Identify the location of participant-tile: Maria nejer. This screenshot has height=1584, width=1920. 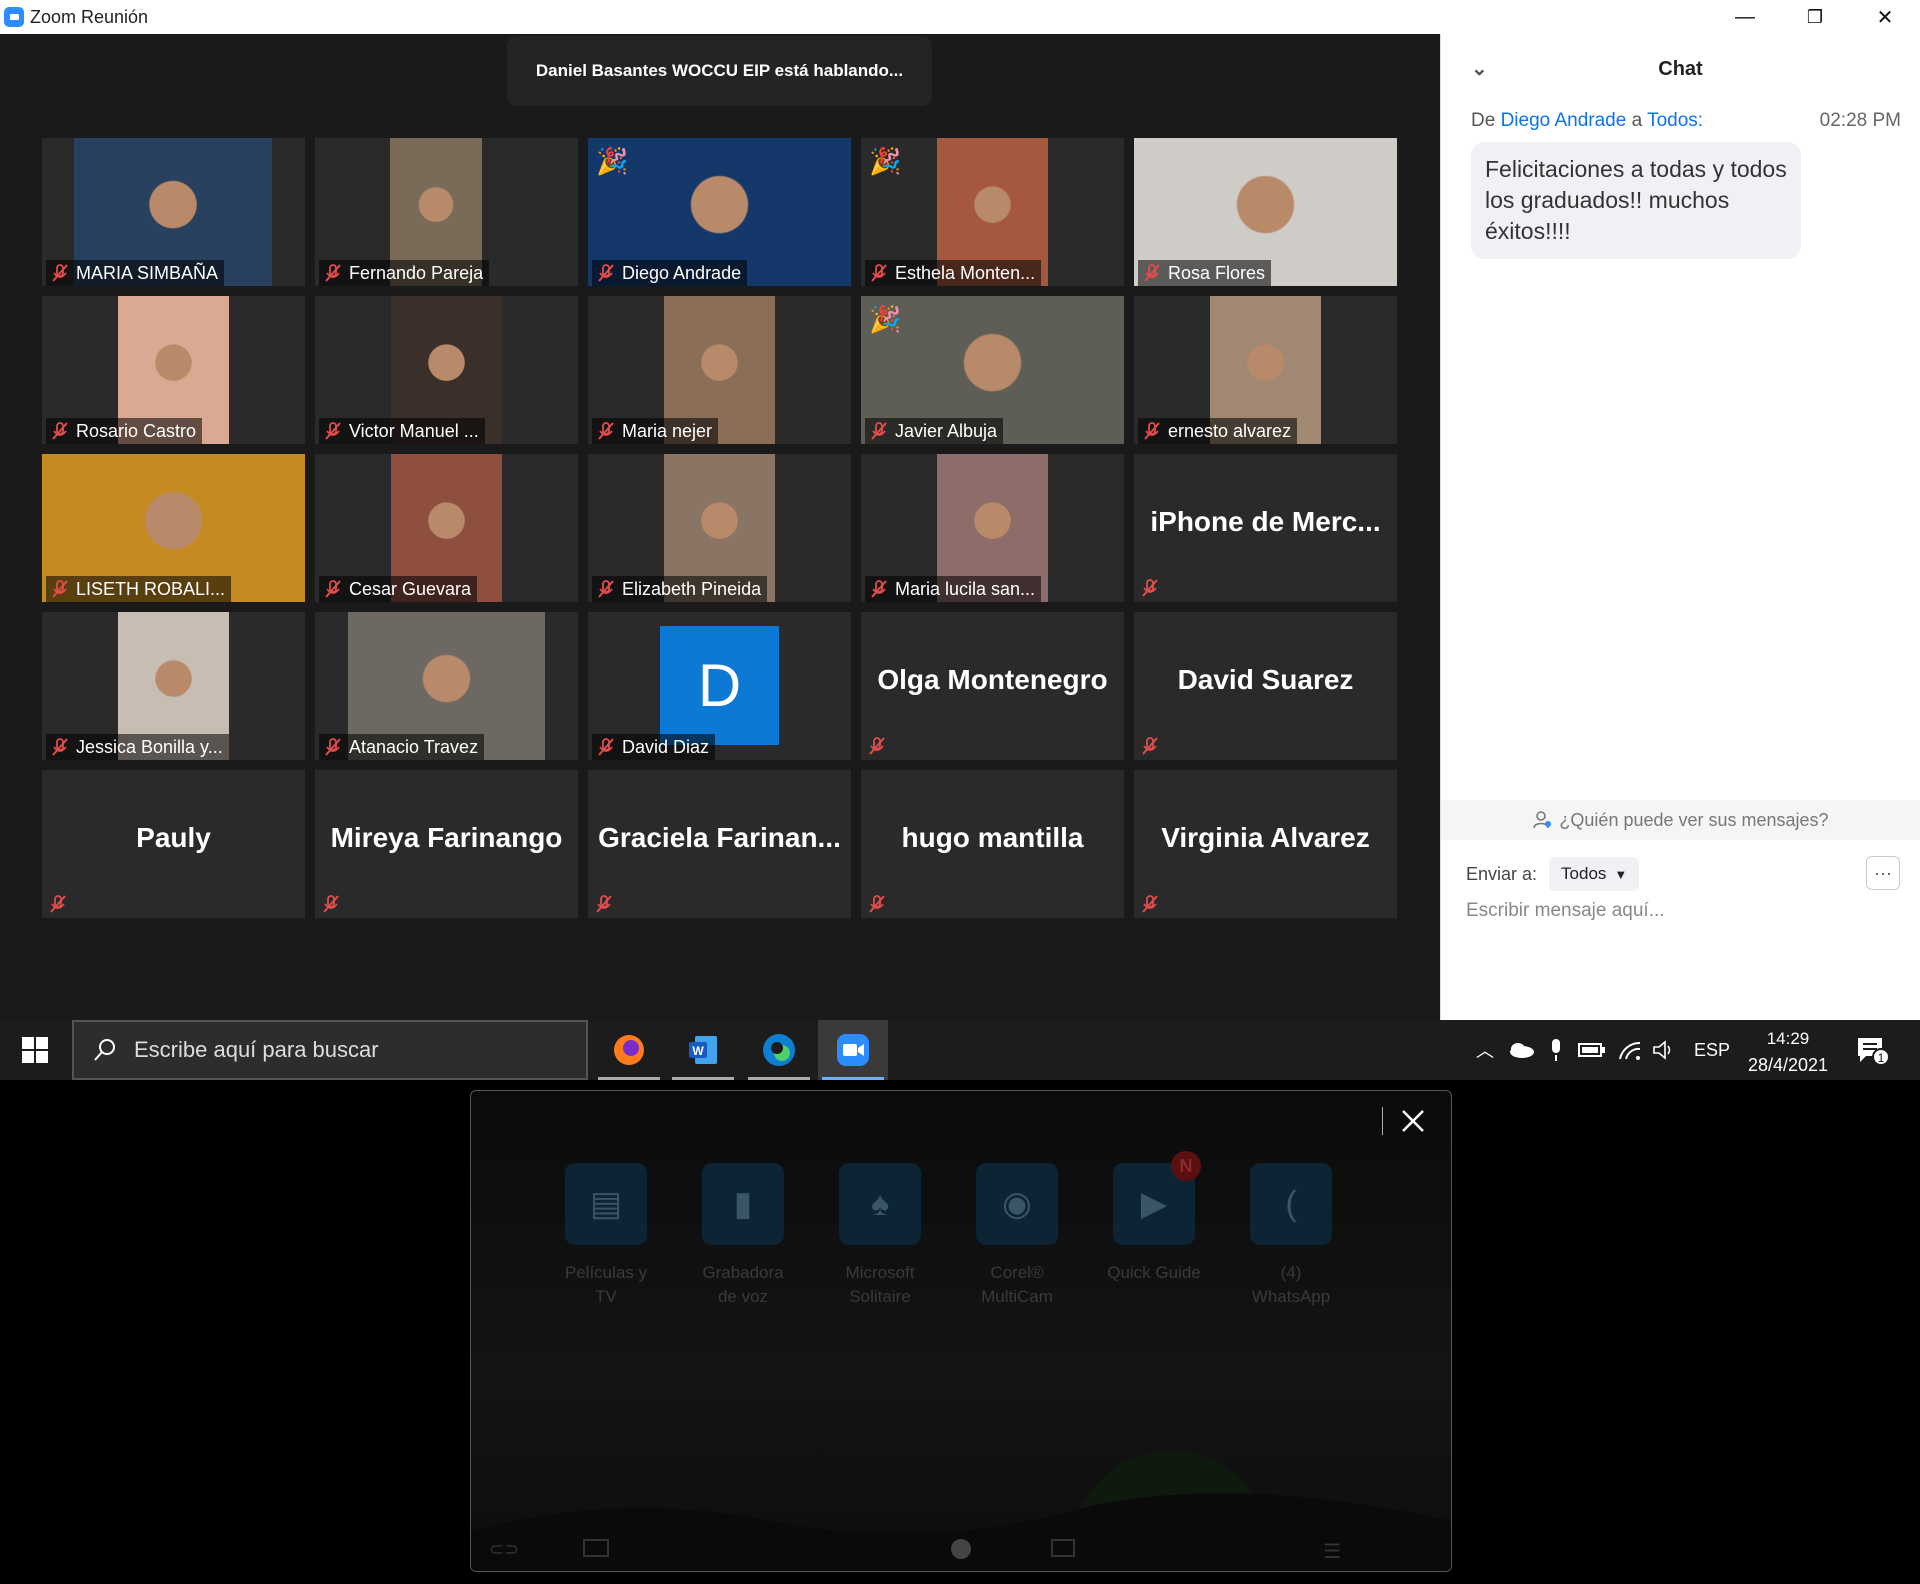
(719, 370).